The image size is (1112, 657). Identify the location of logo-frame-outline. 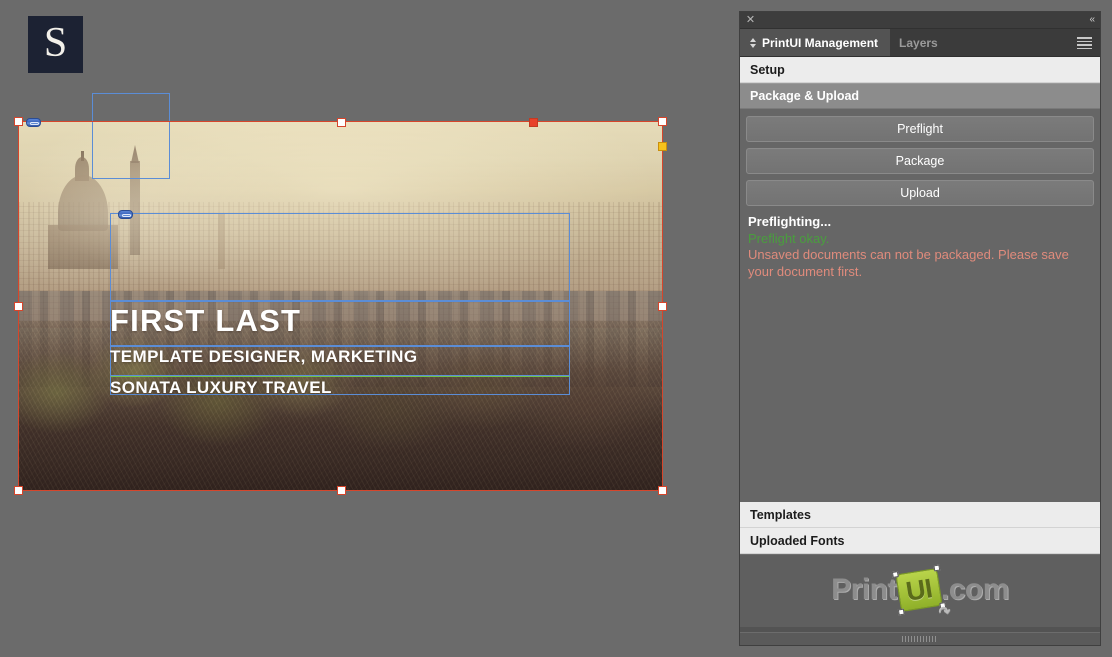
(131, 136).